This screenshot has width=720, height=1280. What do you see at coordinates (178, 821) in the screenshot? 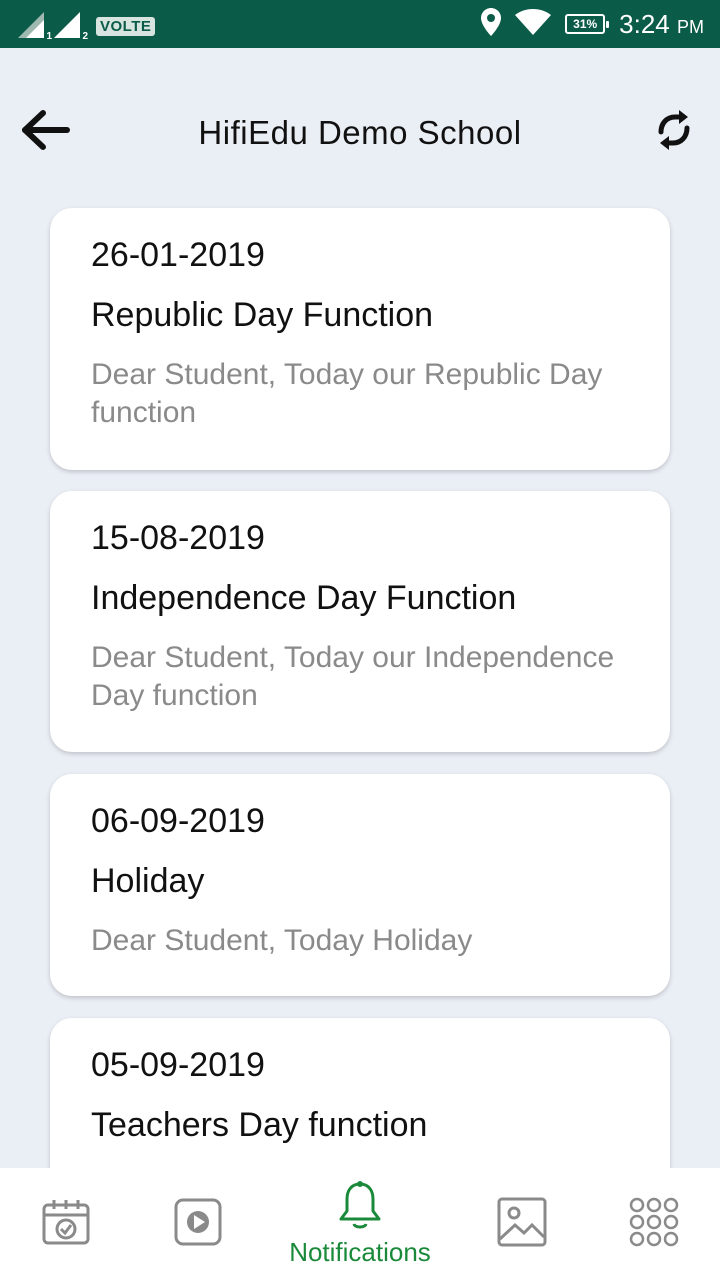
I see `notification-date: 06-09-2019` at bounding box center [178, 821].